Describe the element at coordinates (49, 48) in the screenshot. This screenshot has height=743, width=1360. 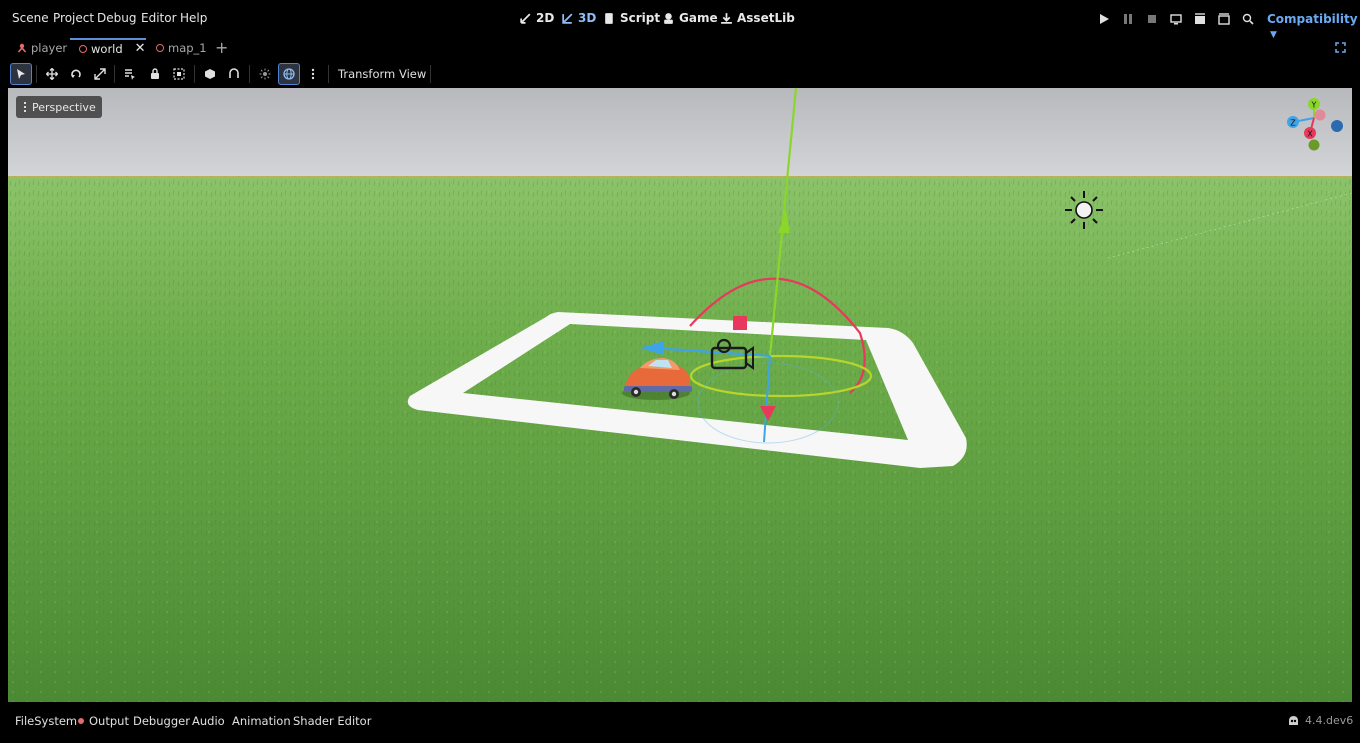
I see `scene-tab-label: player` at that location.